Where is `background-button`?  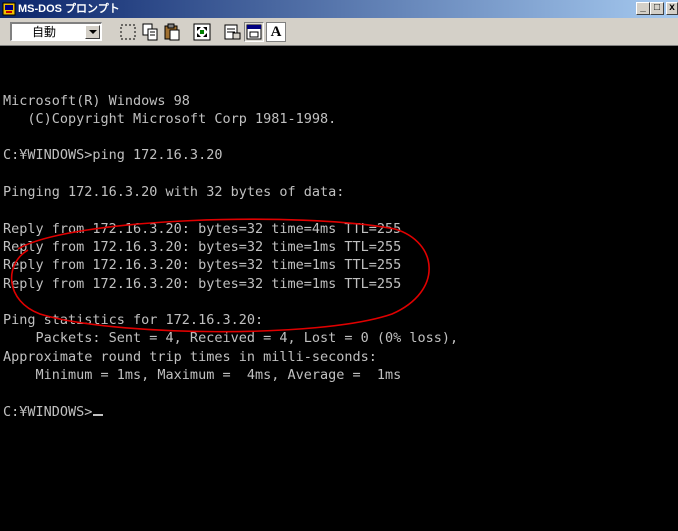
background-button is located at coordinates (254, 32).